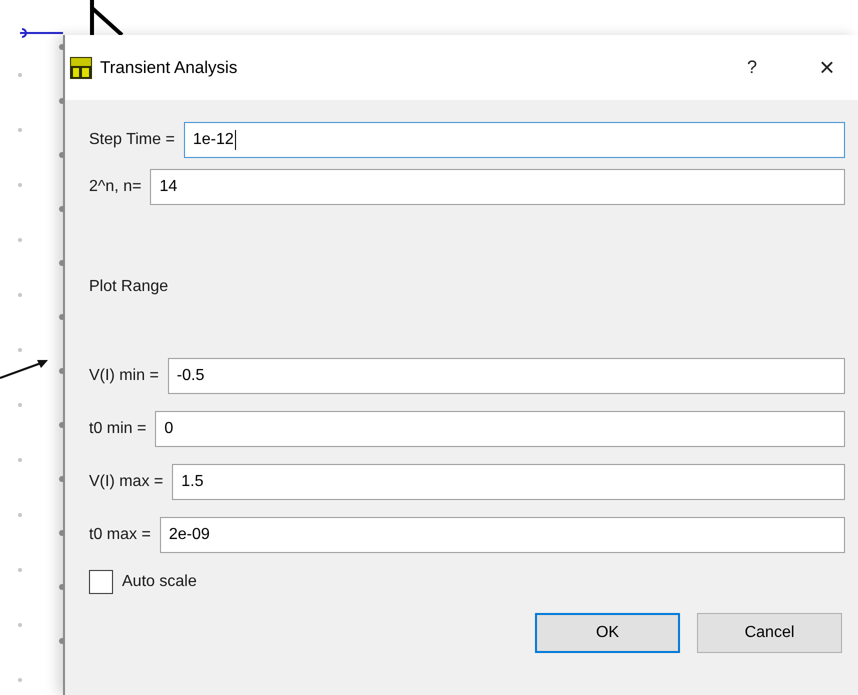 This screenshot has height=695, width=858. I want to click on checkbox-label: Auto scale, so click(159, 582).